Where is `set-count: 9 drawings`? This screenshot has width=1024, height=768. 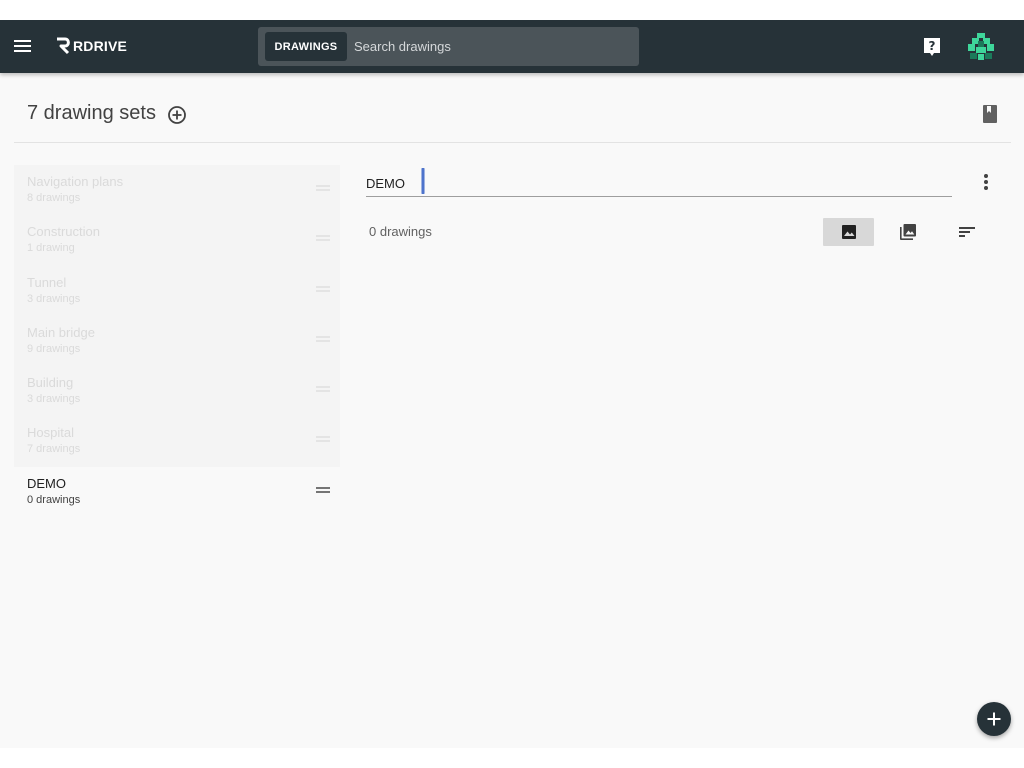
set-count: 9 drawings is located at coordinates (54, 348).